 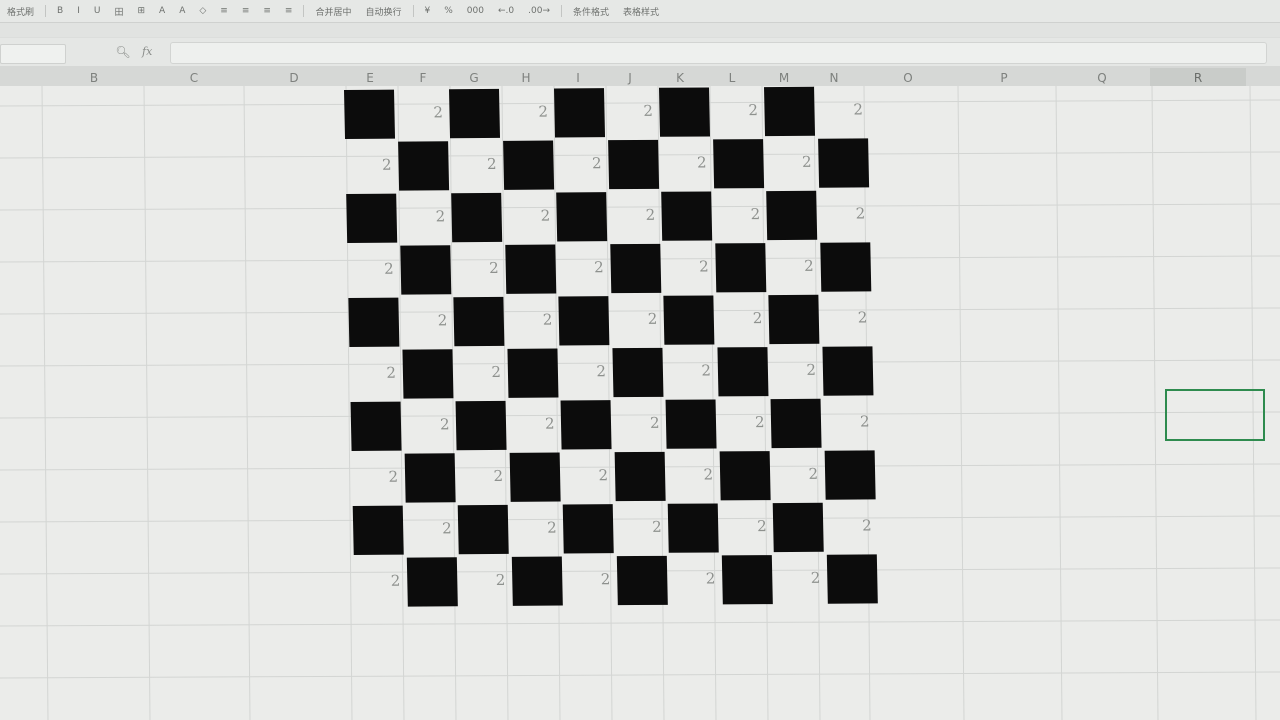 What do you see at coordinates (294, 78) in the screenshot?
I see `column-header-d: D` at bounding box center [294, 78].